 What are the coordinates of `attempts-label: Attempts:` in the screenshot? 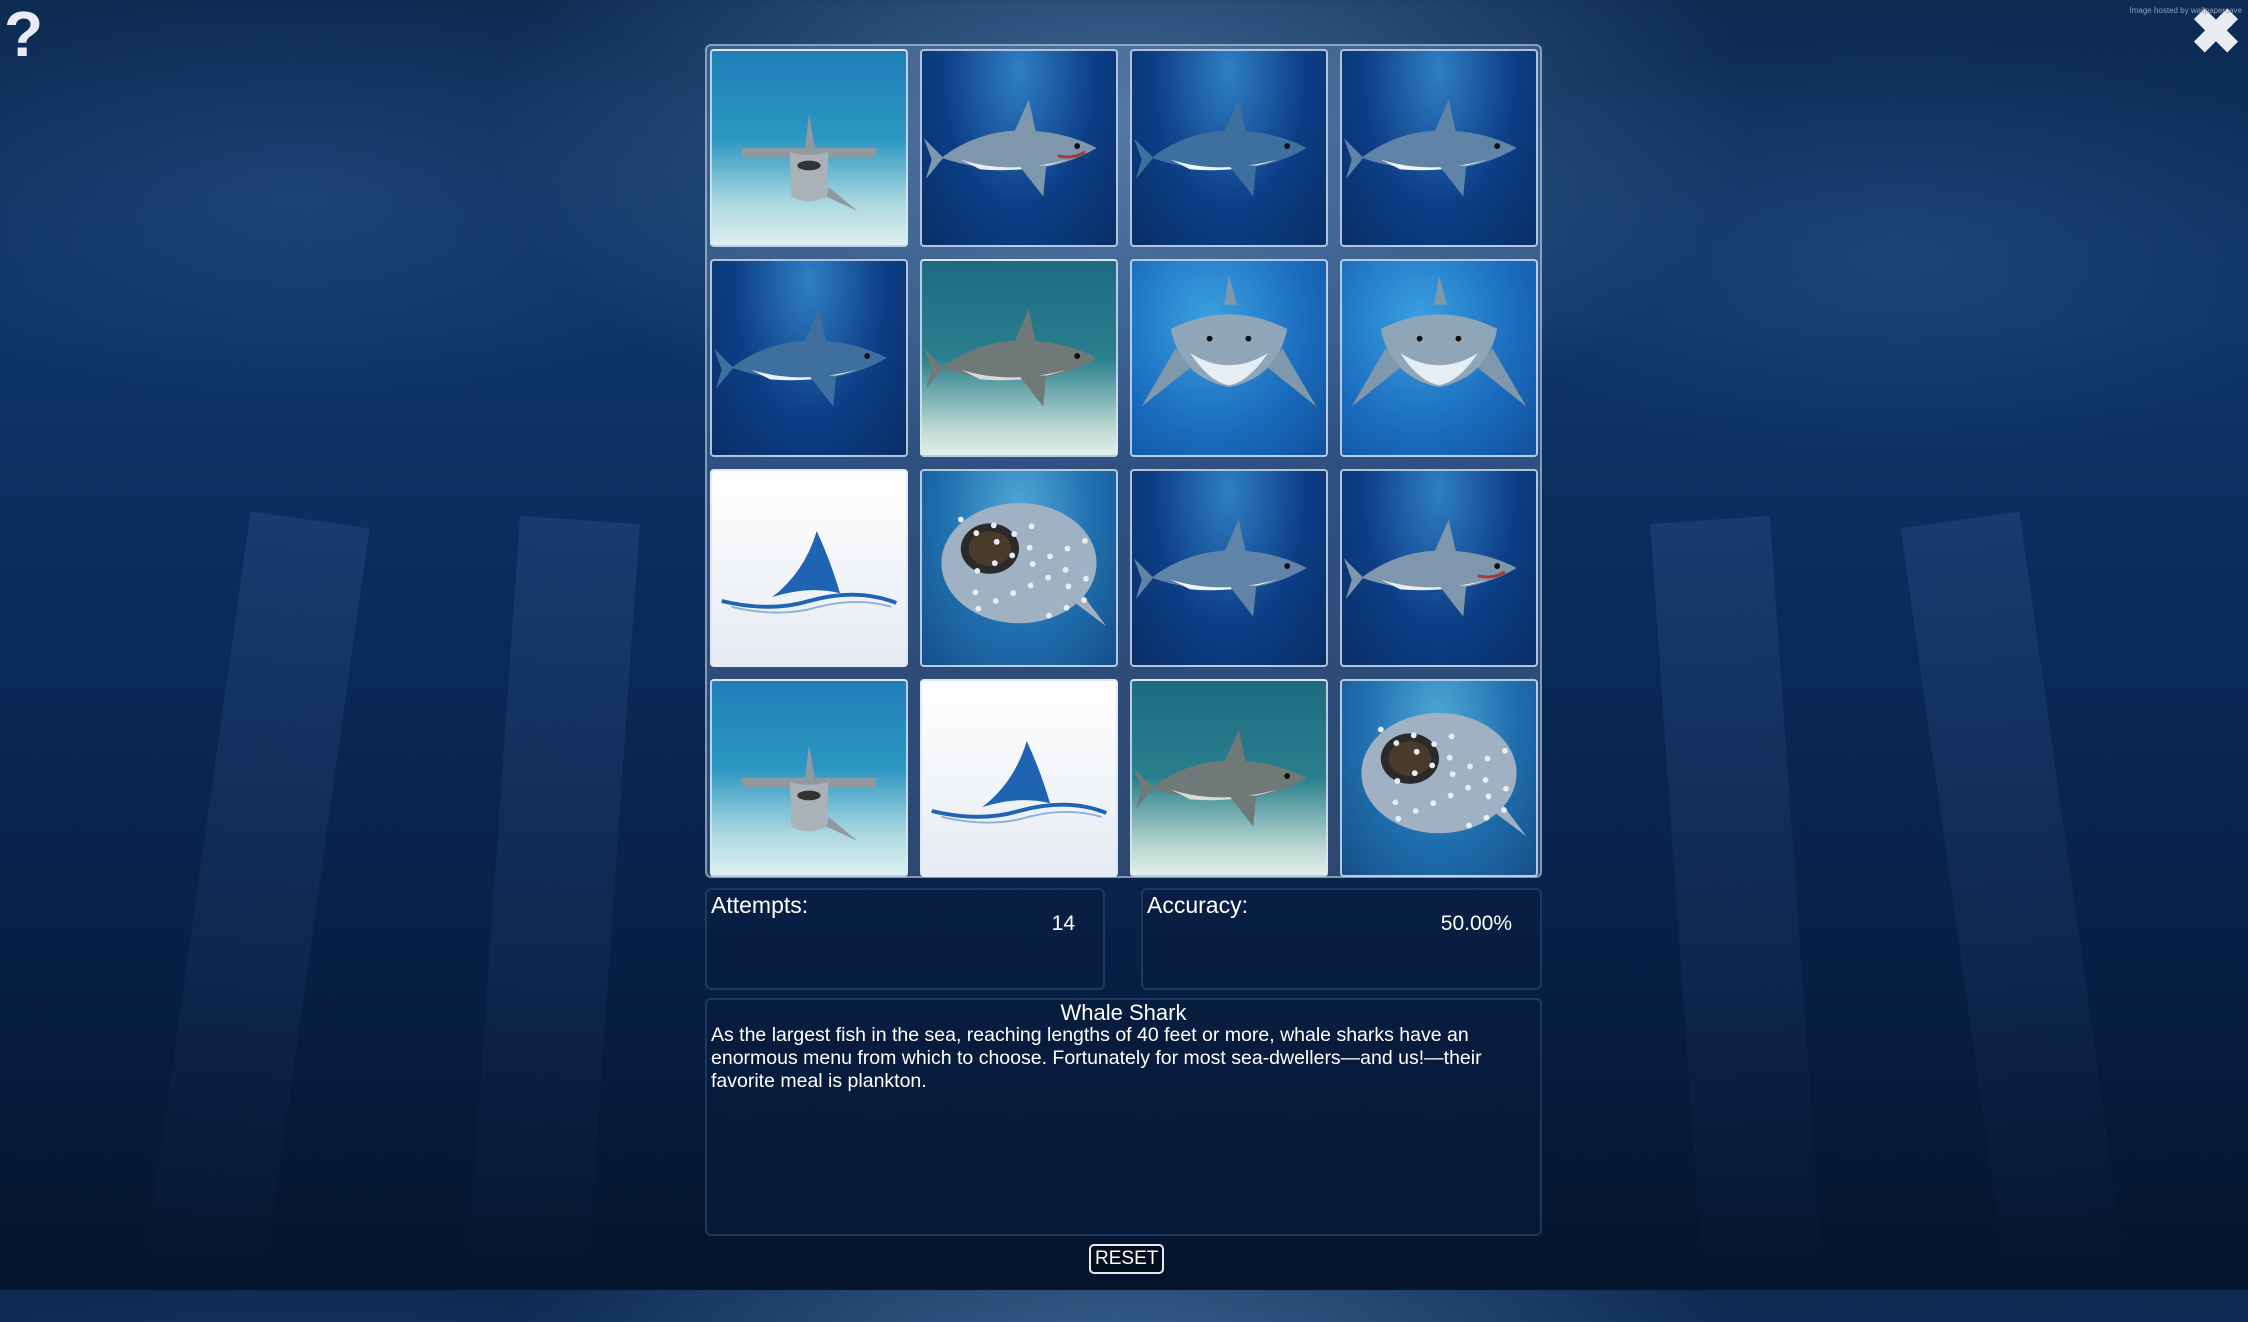 It's located at (760, 905).